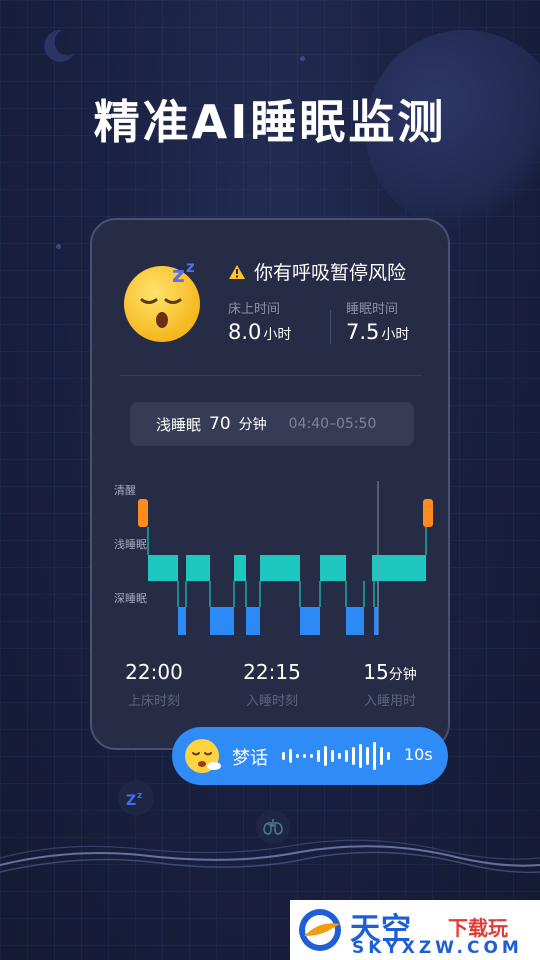 This screenshot has width=540, height=960. Describe the element at coordinates (125, 490) in the screenshot. I see `axis-label-awake: 清醒` at that location.